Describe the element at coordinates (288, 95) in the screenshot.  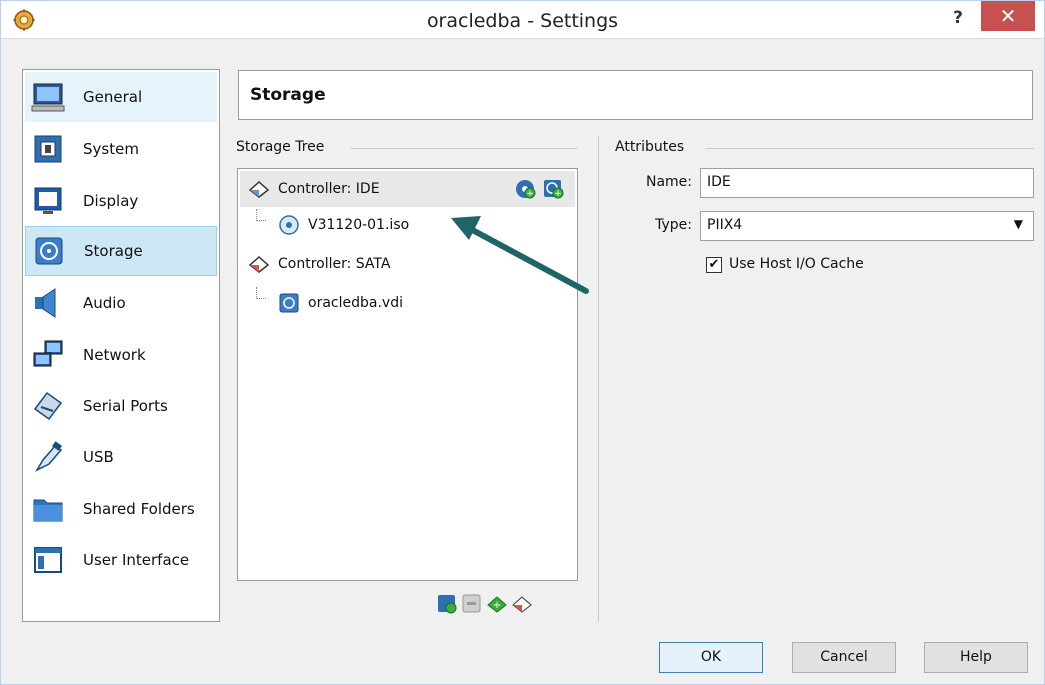
I see `page-title: Storage` at that location.